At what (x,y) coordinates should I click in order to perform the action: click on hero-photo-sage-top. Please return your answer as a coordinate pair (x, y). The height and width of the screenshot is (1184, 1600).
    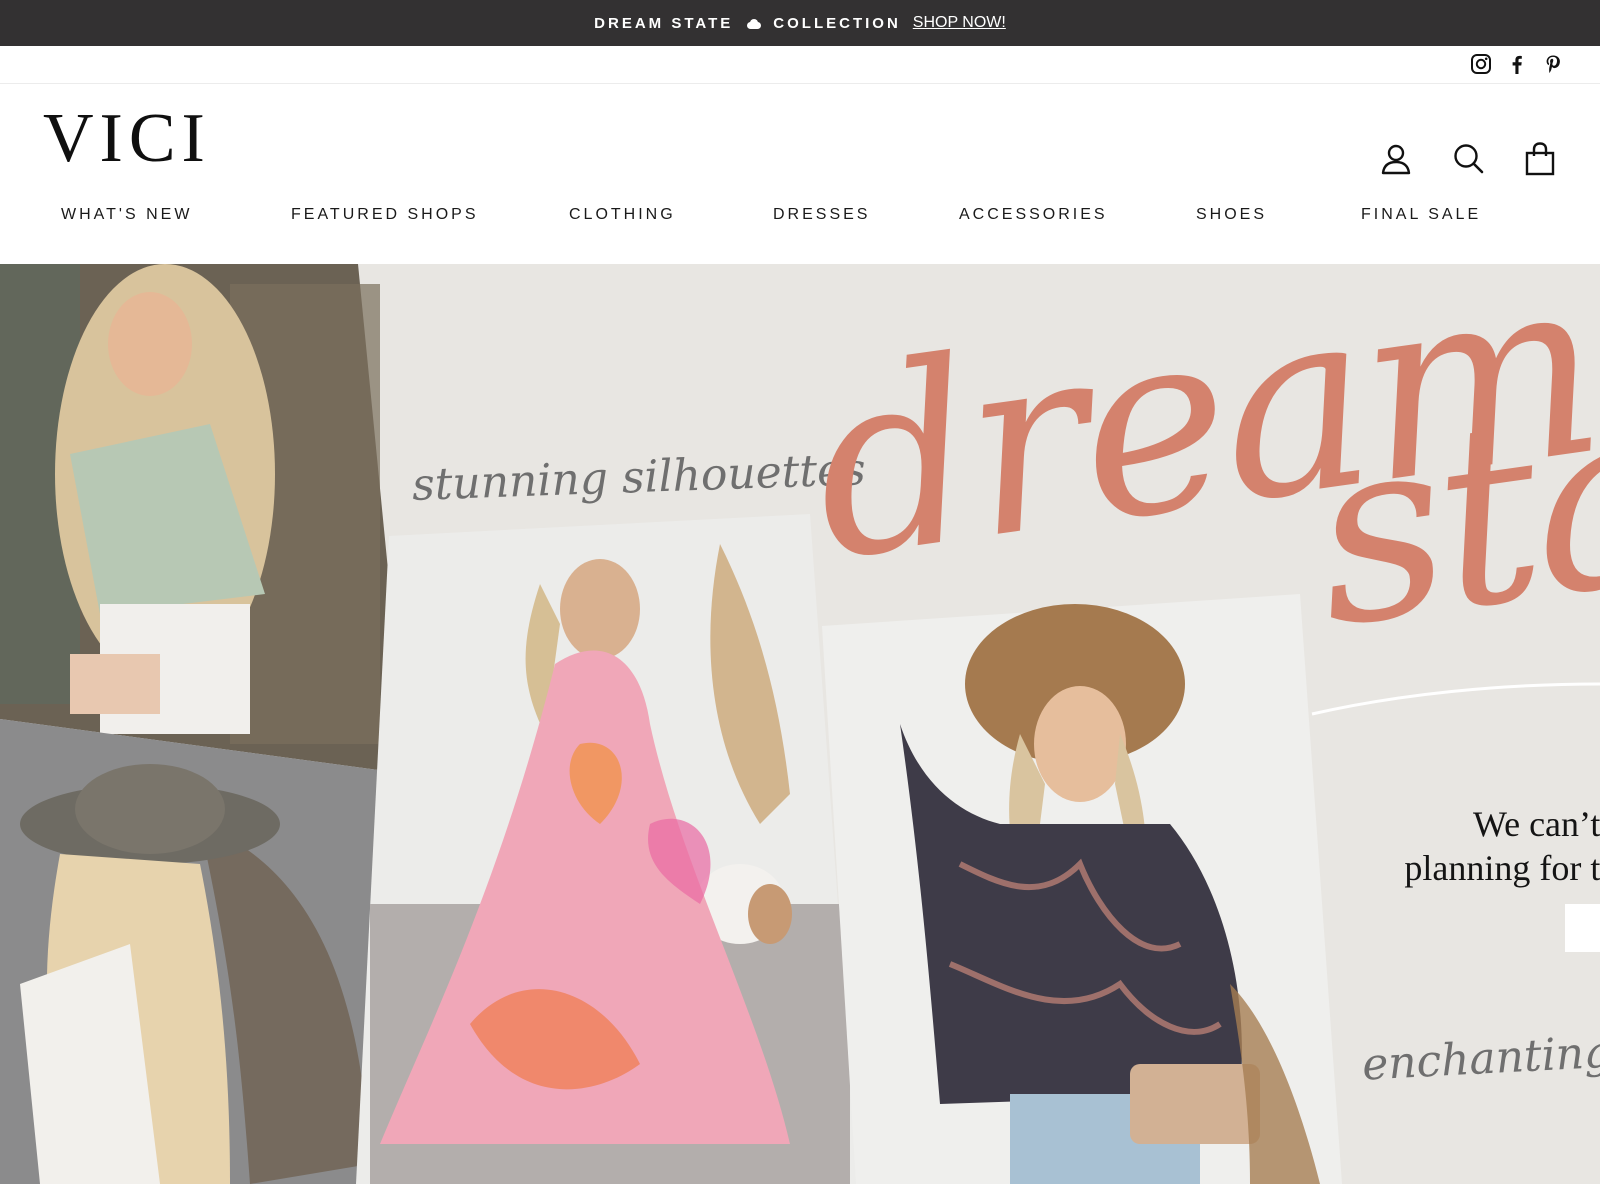
    Looking at the image, I should click on (204, 519).